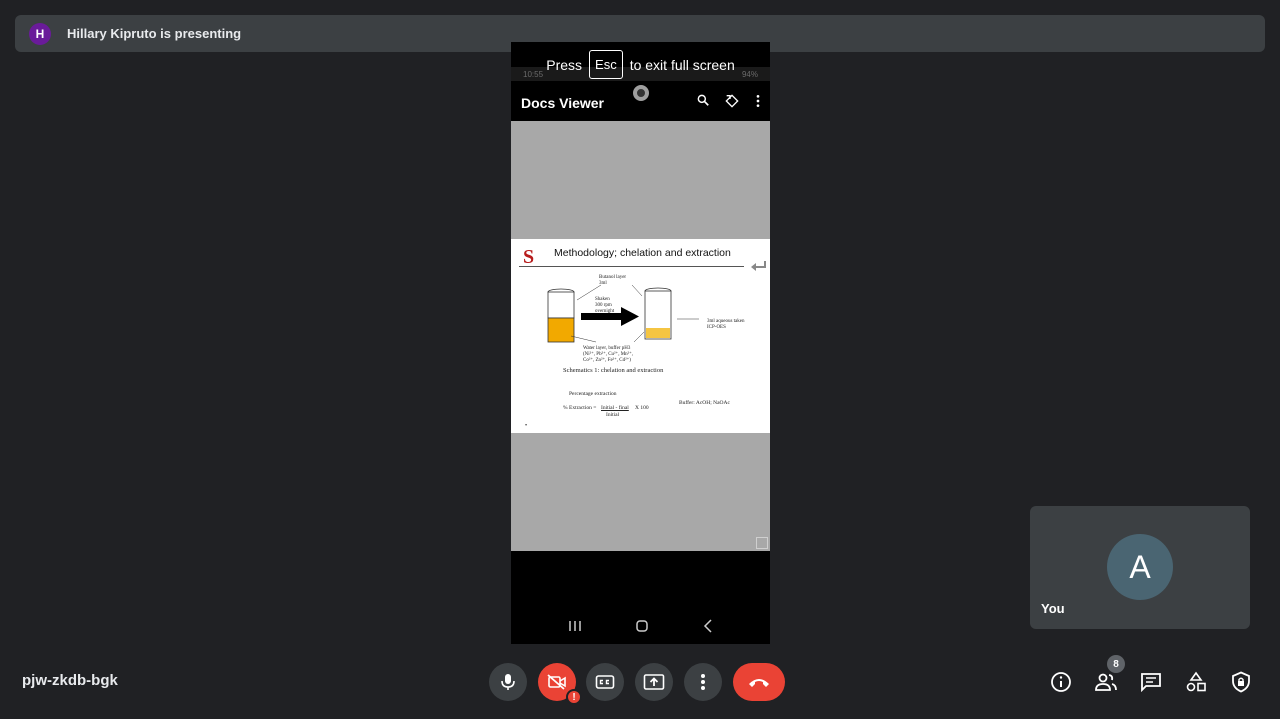 The height and width of the screenshot is (719, 1280). Describe the element at coordinates (641, 93) in the screenshot. I see `loading-spinner` at that location.